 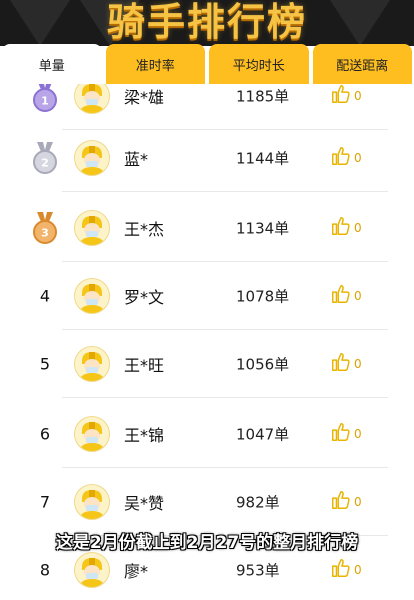 What do you see at coordinates (136, 159) in the screenshot?
I see `rider-name: 蓝*` at bounding box center [136, 159].